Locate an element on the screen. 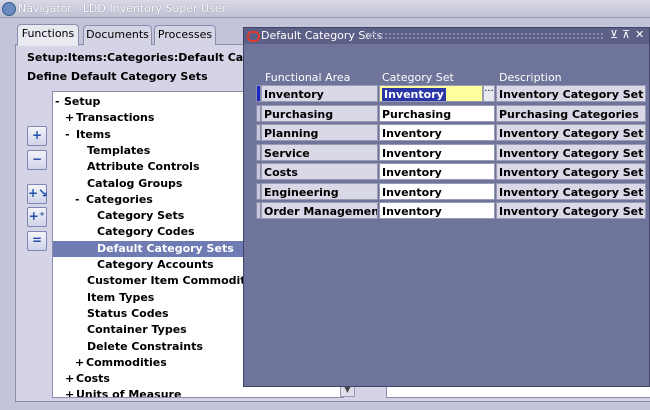 Image resolution: width=650 pixels, height=410 pixels. tree-node-label: Delete Constraints is located at coordinates (145, 346).